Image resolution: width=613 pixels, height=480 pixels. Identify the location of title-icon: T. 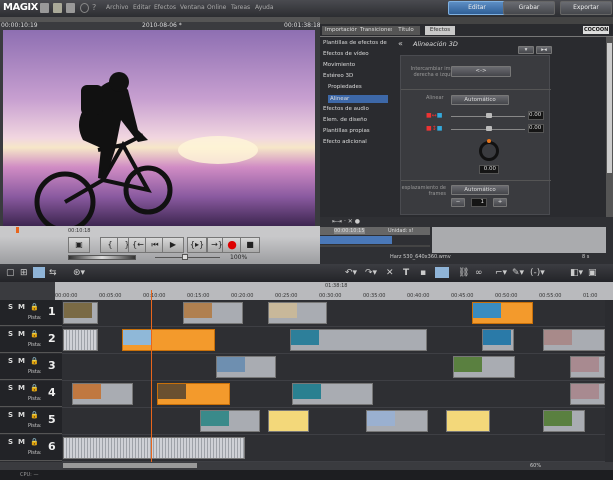
(406, 273).